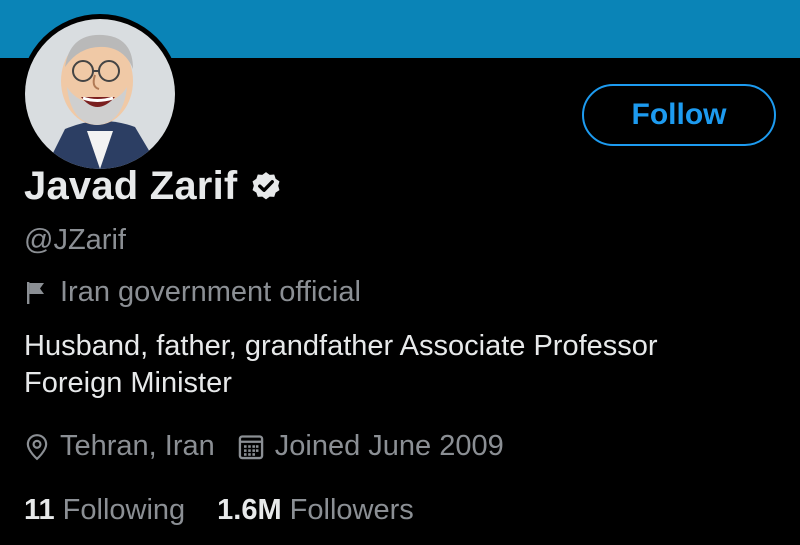 The height and width of the screenshot is (545, 800). Describe the element at coordinates (124, 510) in the screenshot. I see `following-label: Following` at that location.